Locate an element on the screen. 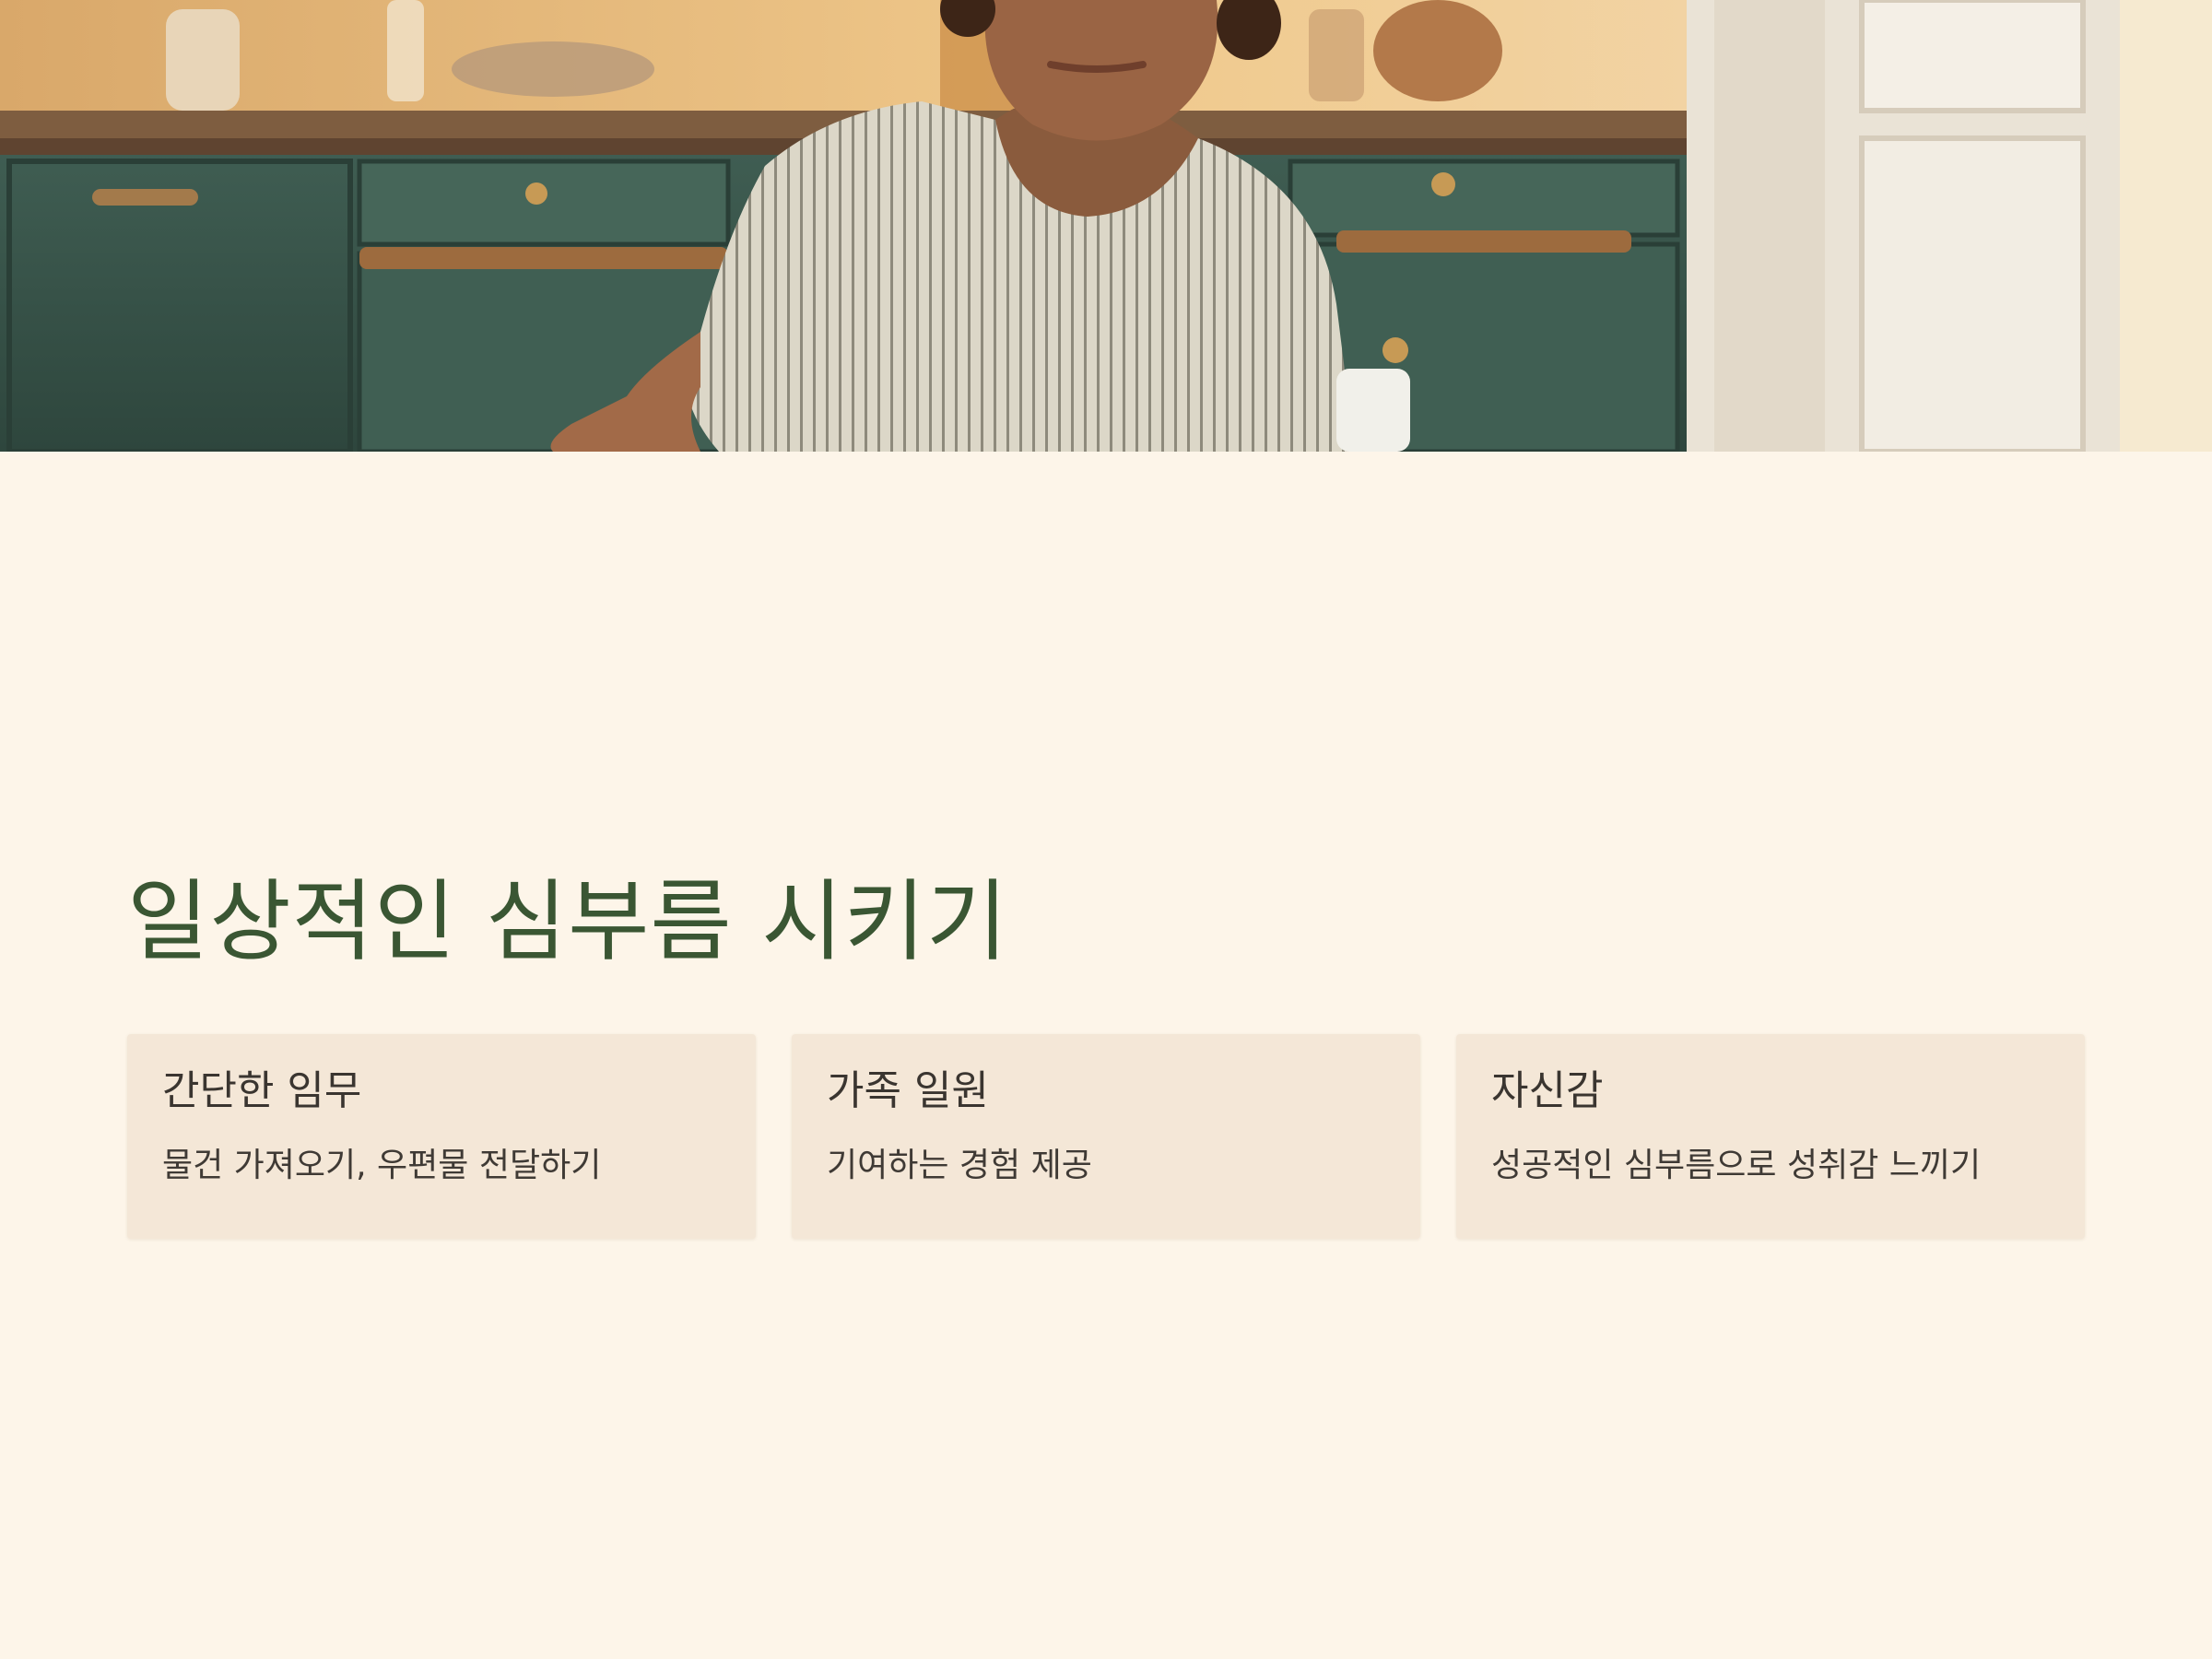 Image resolution: width=2212 pixels, height=1659 pixels. card-family-member: 가족 일원 기여하는 경험 제공 is located at coordinates (1106, 1136).